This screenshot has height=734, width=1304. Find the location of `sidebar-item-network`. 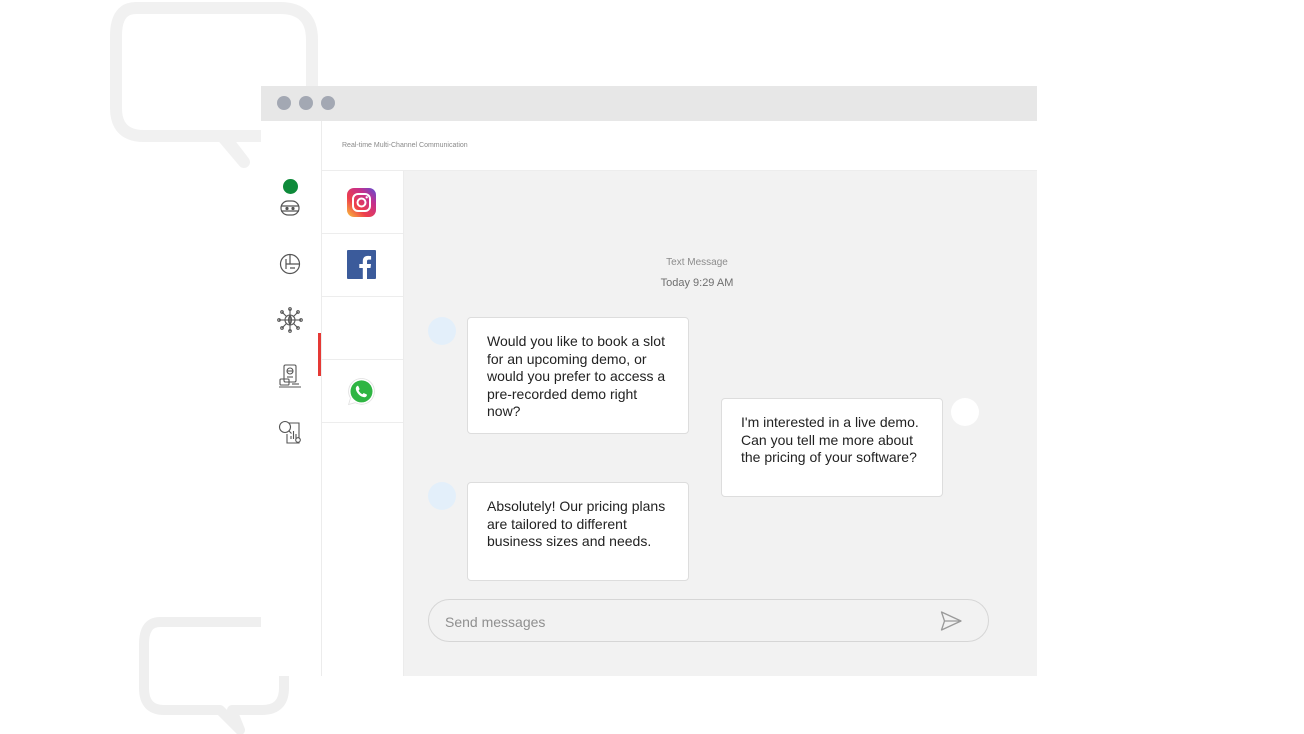

sidebar-item-network is located at coordinates (290, 320).